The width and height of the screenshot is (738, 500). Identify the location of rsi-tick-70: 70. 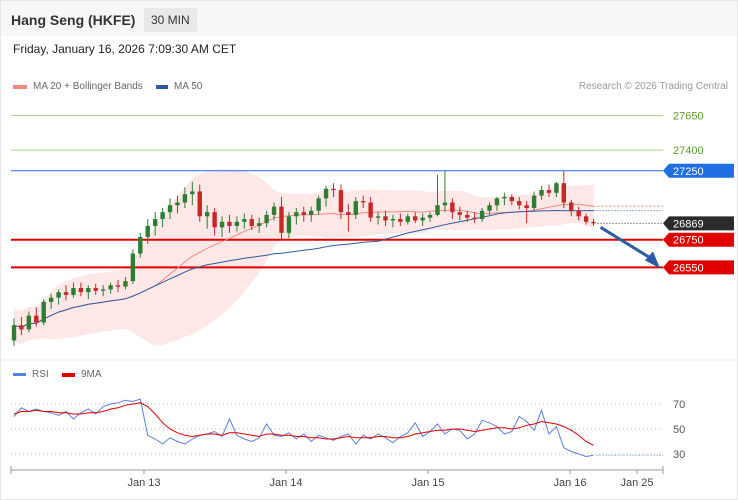
(679, 405).